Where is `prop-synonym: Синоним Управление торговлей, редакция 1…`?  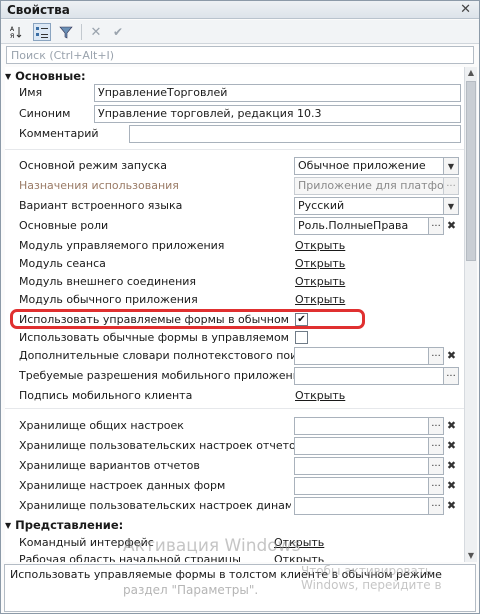 prop-synonym: Синоним Управление торговлей, редакция 1… is located at coordinates (241, 114).